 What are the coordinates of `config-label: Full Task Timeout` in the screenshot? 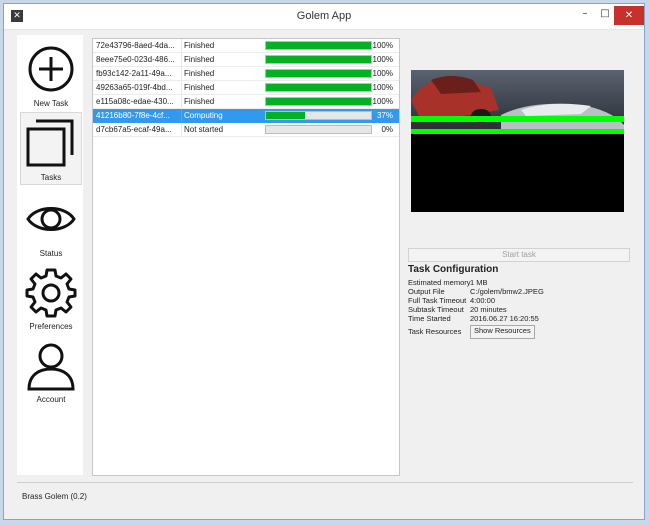 It's located at (437, 300).